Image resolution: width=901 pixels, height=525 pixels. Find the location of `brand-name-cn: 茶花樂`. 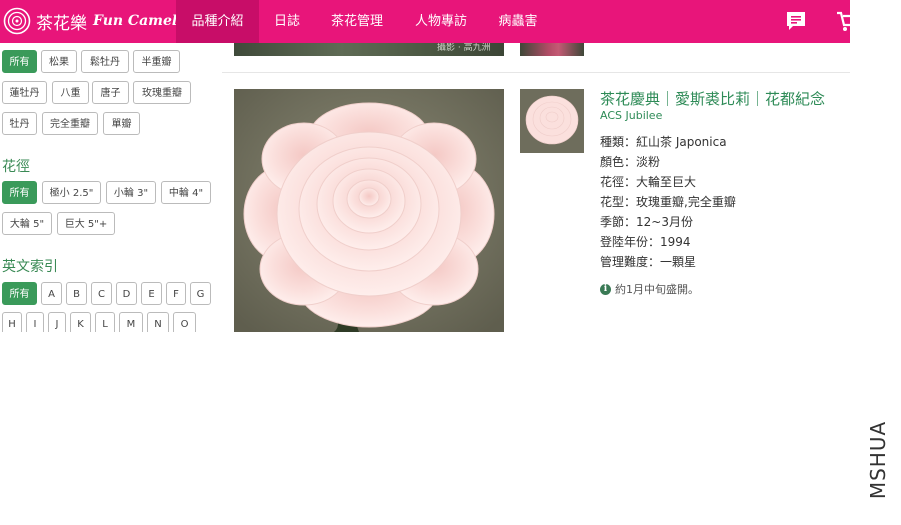

brand-name-cn: 茶花樂 is located at coordinates (61, 23).